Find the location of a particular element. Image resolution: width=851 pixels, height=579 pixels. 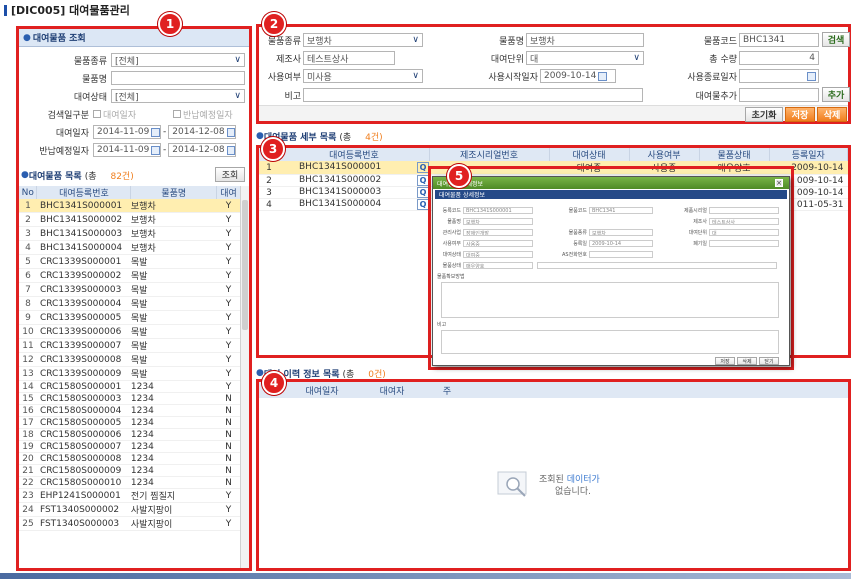

return-date-checkbox is located at coordinates (177, 114).